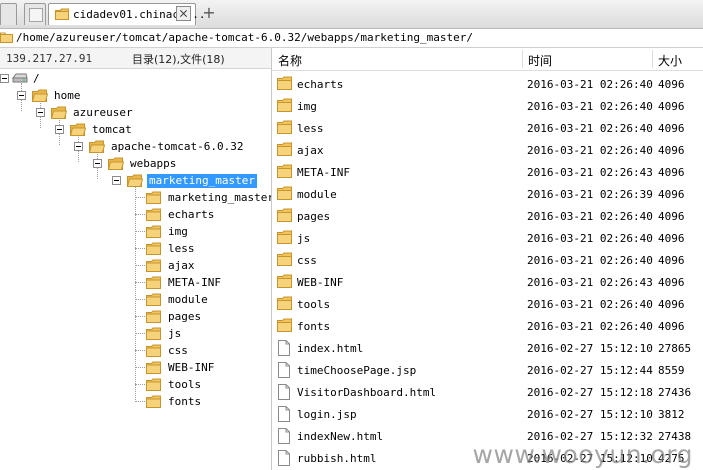  What do you see at coordinates (307, 106) in the screenshot?
I see `file-name: img` at bounding box center [307, 106].